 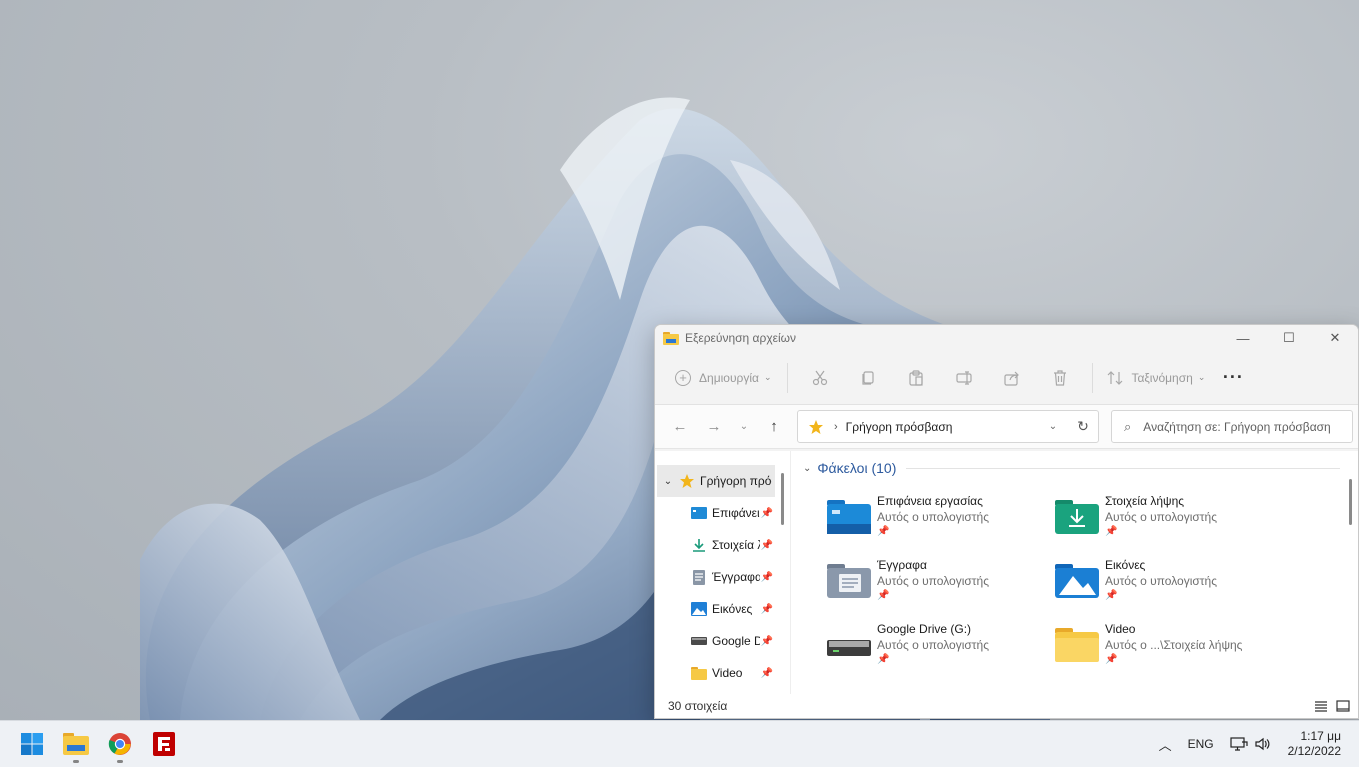 I want to click on refresh-button: ↻, so click(x=1083, y=426).